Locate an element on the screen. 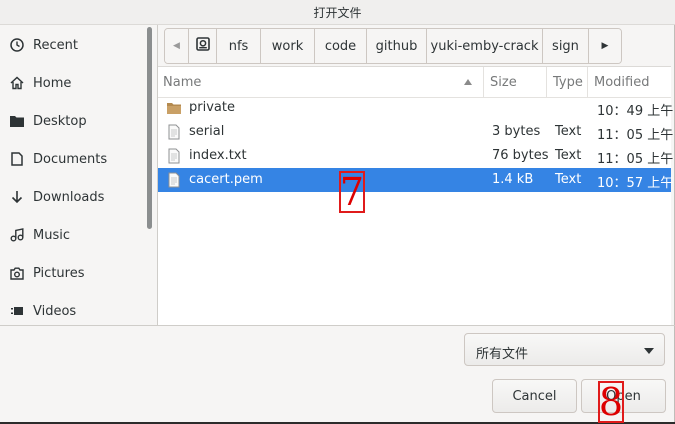  chevron-left-icon: ◀ is located at coordinates (176, 46).